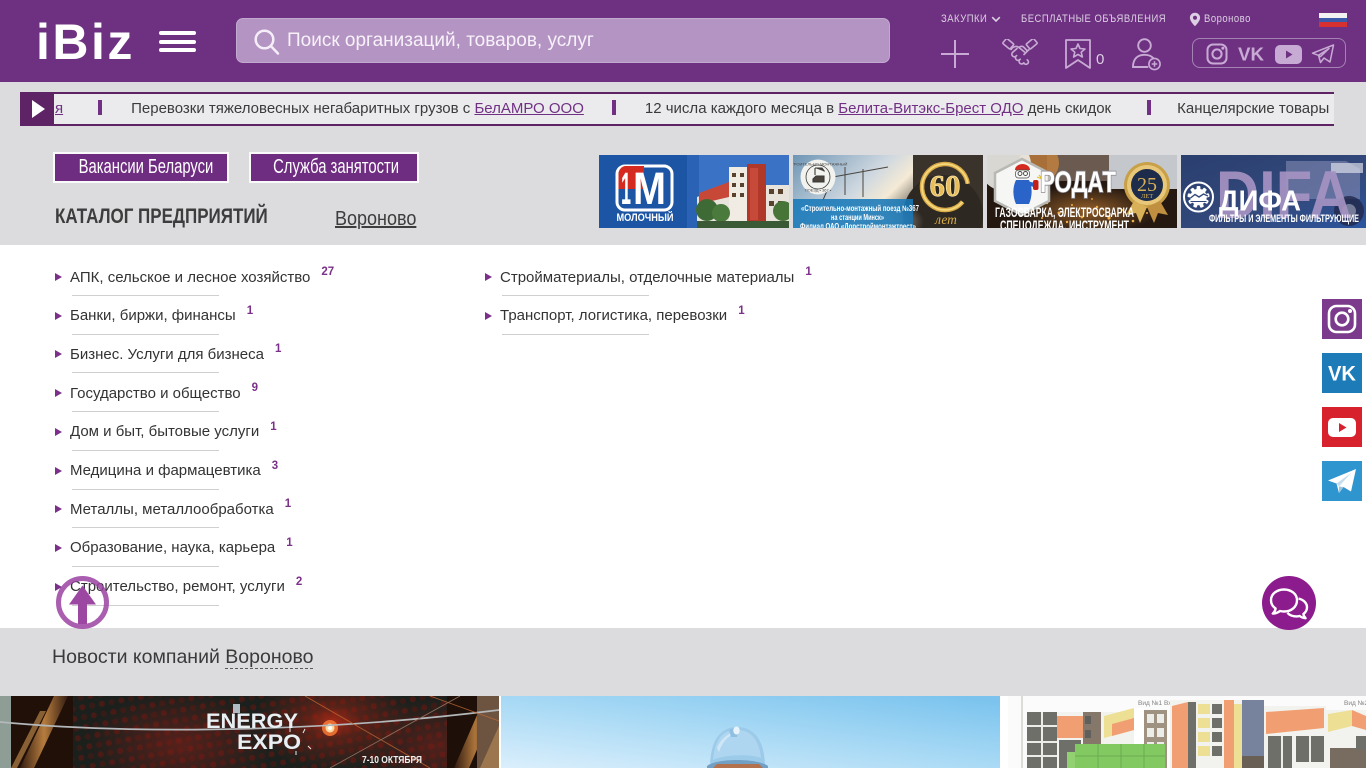 The height and width of the screenshot is (768, 1366). I want to click on svg-text: РОДАТ, so click(1078, 182).